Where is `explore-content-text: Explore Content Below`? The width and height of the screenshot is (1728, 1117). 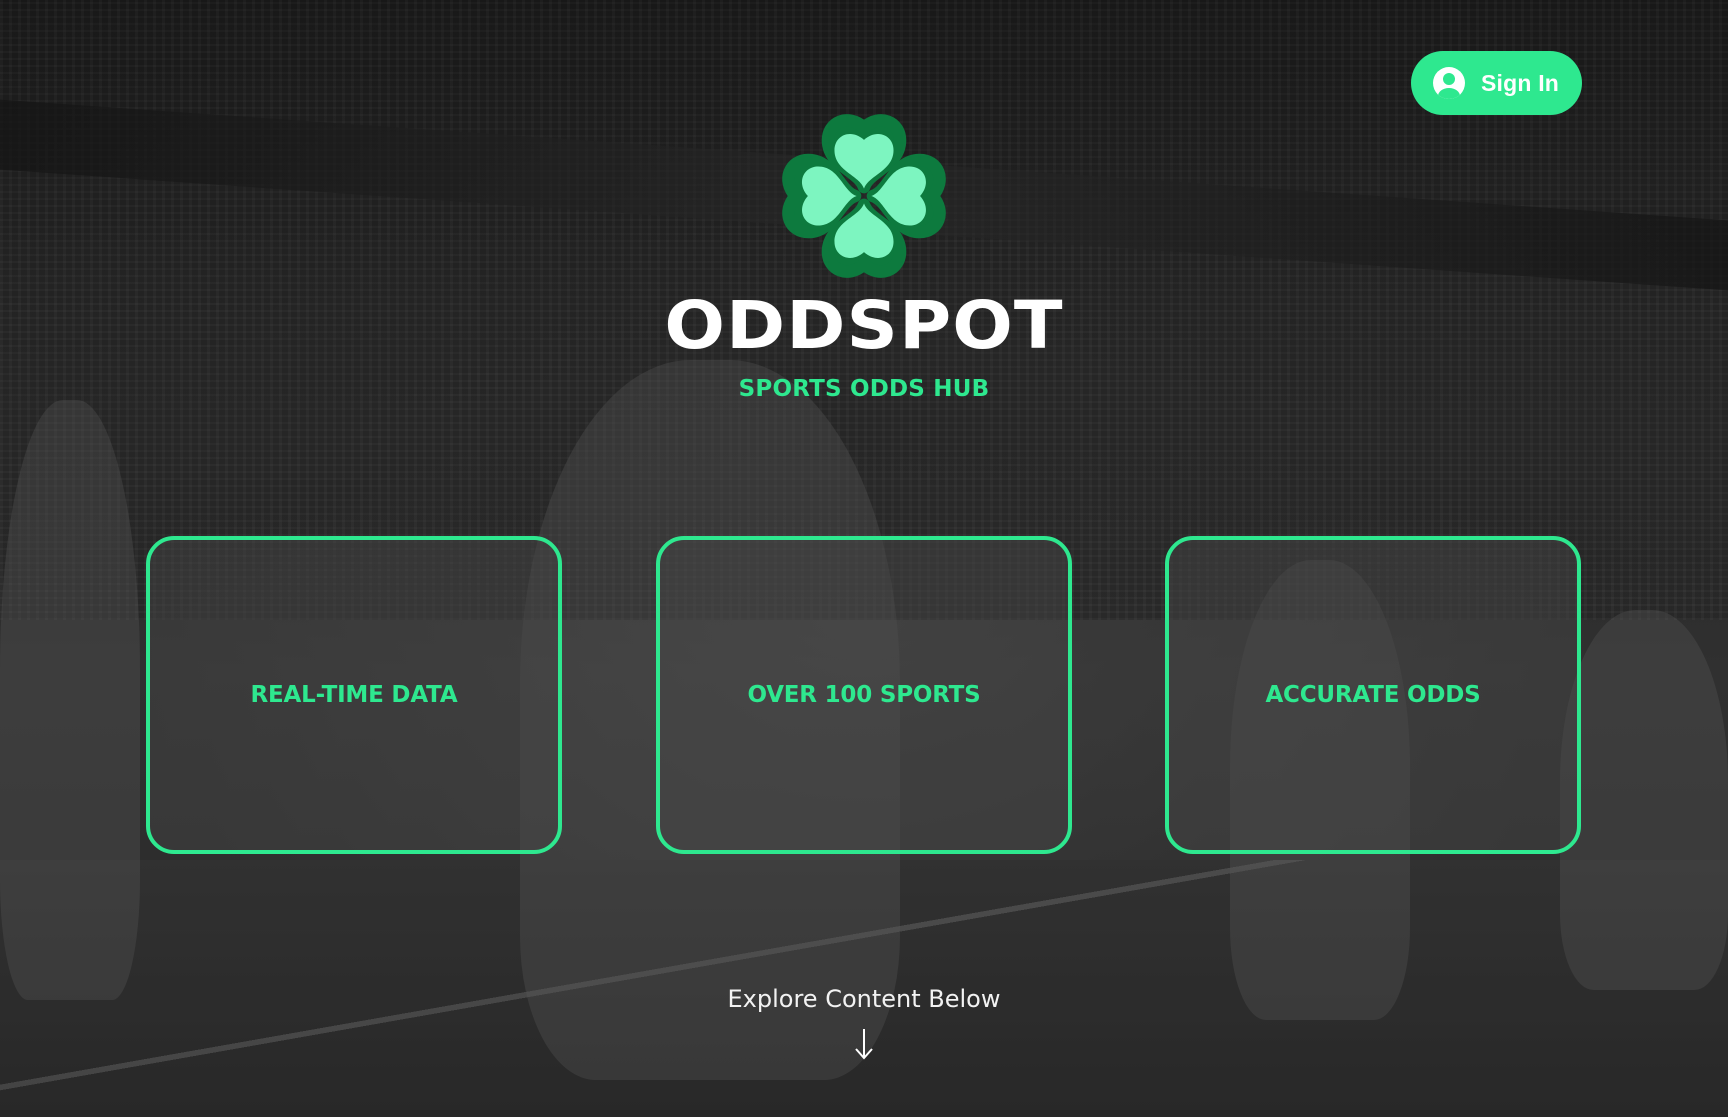
explore-content-text: Explore Content Below is located at coordinates (864, 999).